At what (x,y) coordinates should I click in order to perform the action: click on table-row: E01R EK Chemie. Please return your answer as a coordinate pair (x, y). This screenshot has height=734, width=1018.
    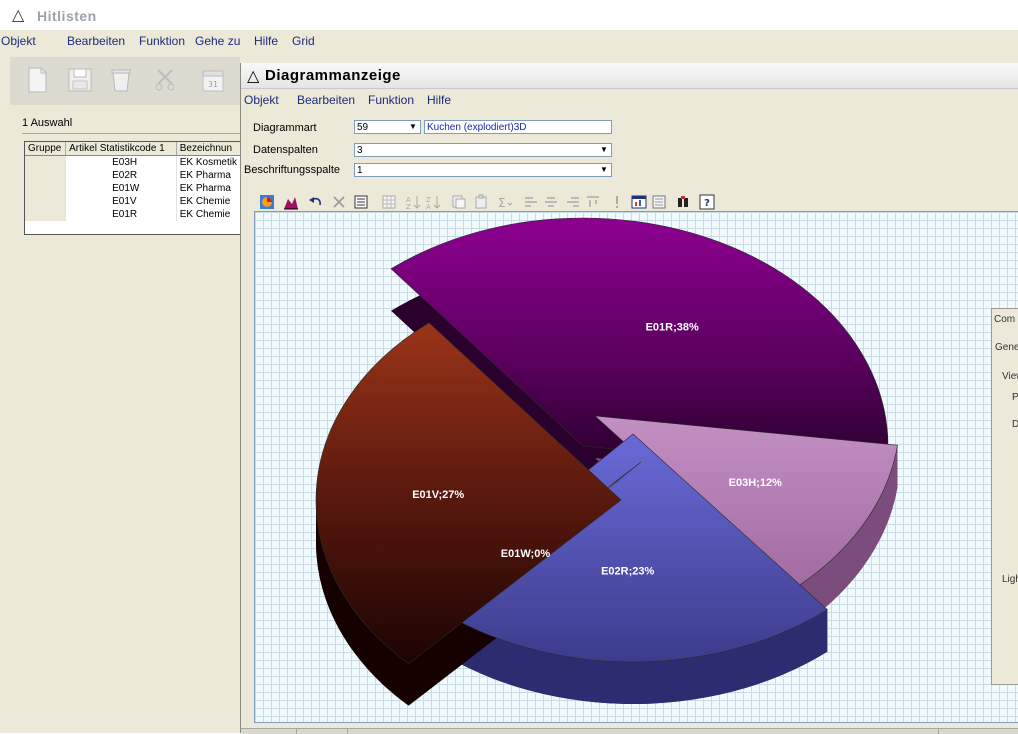
    Looking at the image, I should click on (133, 214).